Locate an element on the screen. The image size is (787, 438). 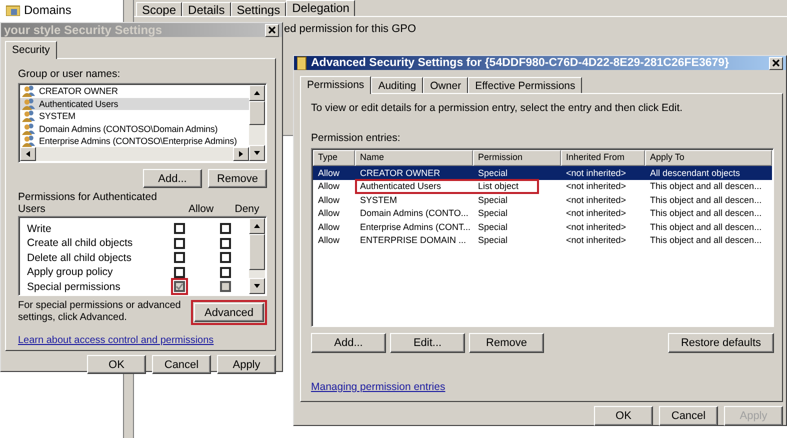
help-link: Learn about access control and permissions is located at coordinates (116, 340).